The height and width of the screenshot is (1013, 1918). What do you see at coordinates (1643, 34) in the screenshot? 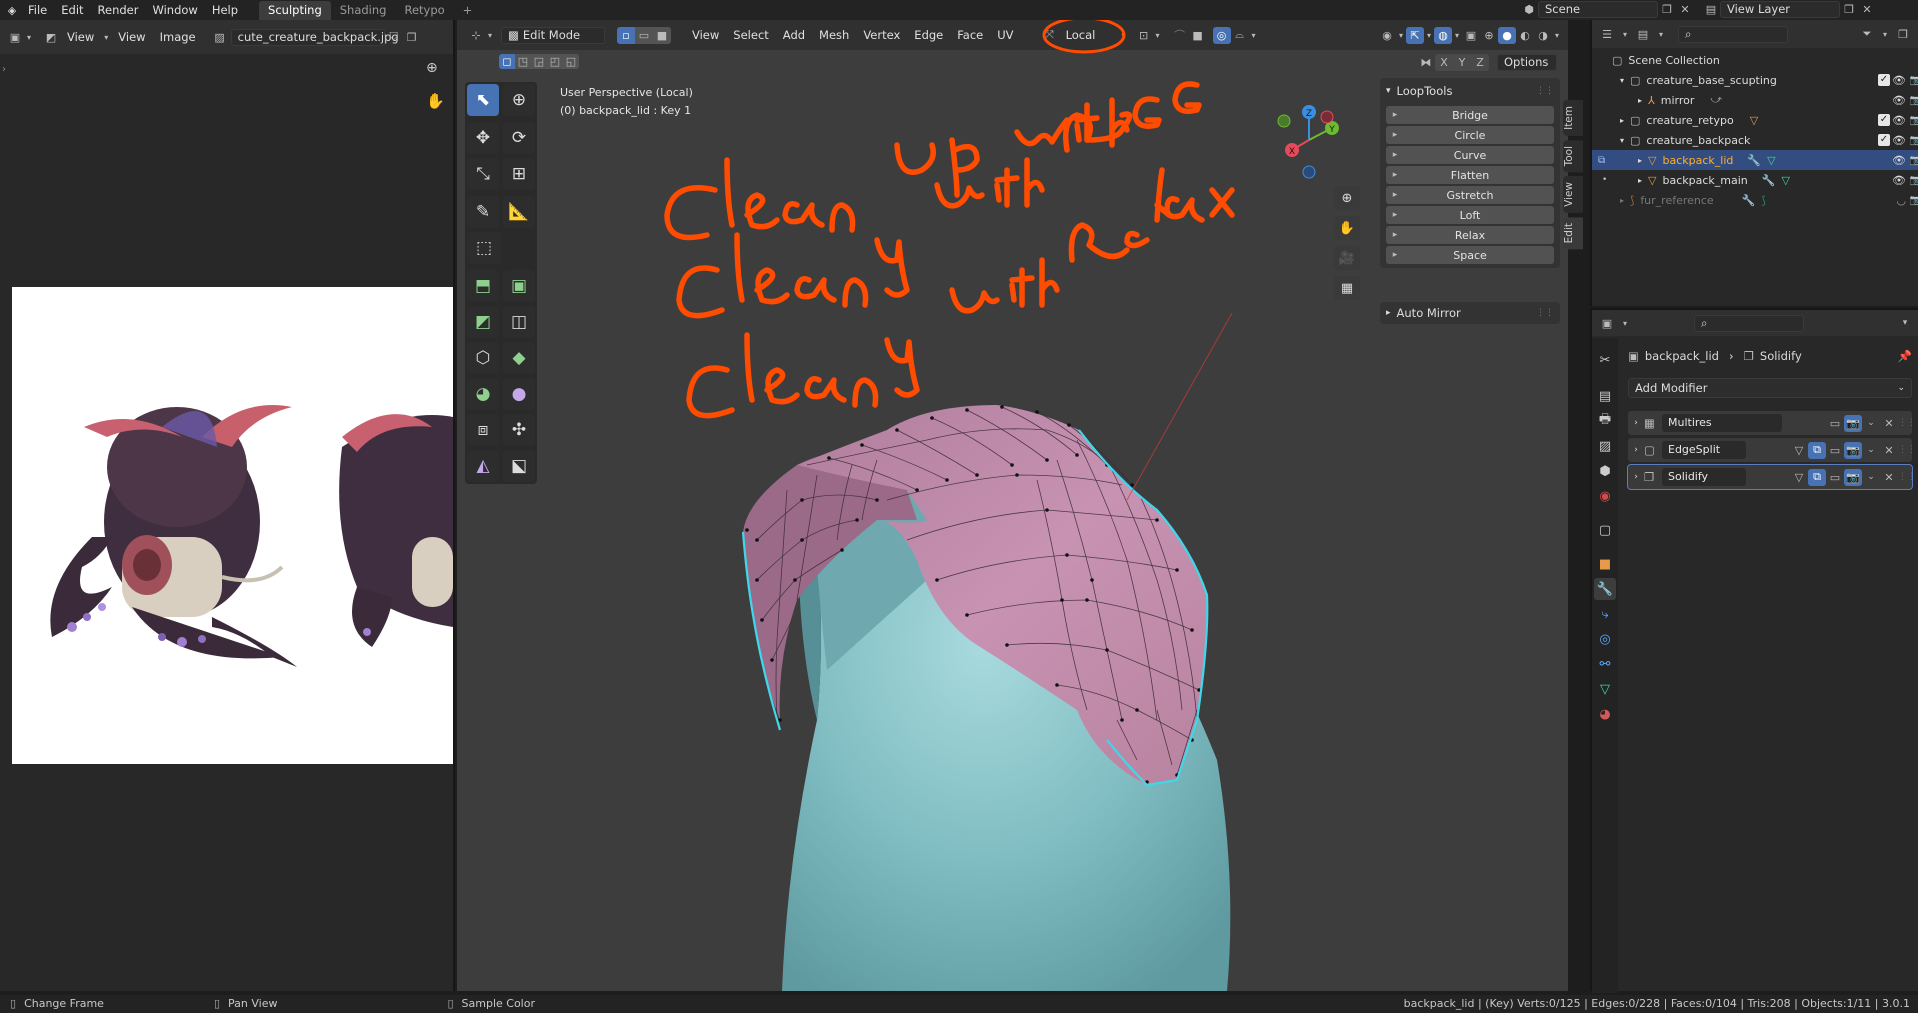
I see `display-mode-icon: ▤` at bounding box center [1643, 34].